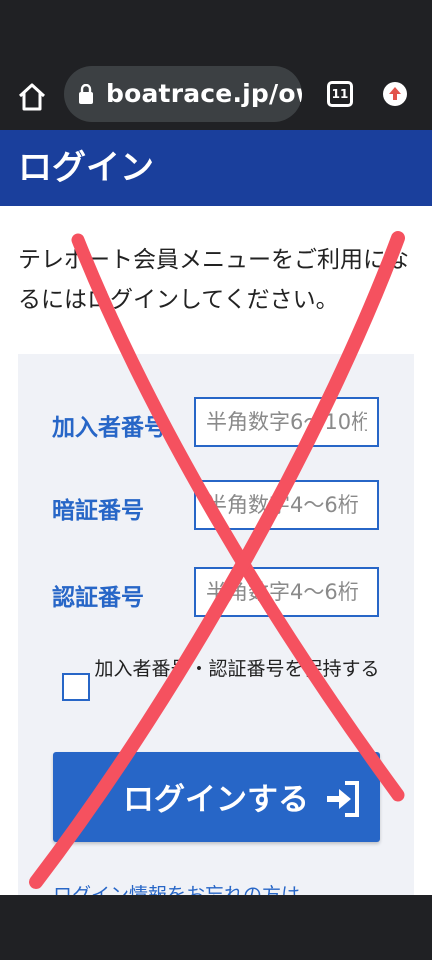  I want to click on page-header: ログイン, so click(216, 168).